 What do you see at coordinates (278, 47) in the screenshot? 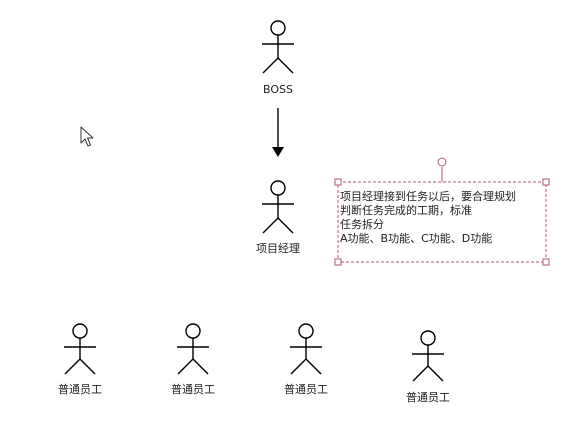
I see `actor-boss` at bounding box center [278, 47].